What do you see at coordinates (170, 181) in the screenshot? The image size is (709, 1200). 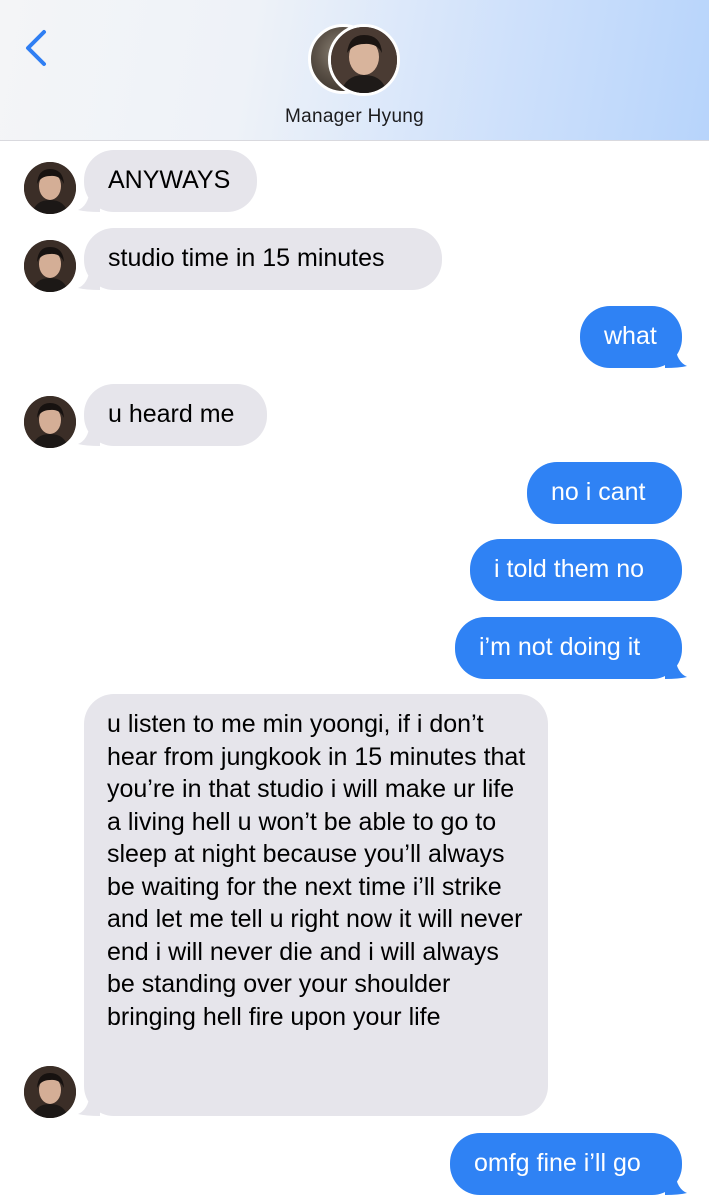 I see `message-bubble-incoming: ANYWAYS` at bounding box center [170, 181].